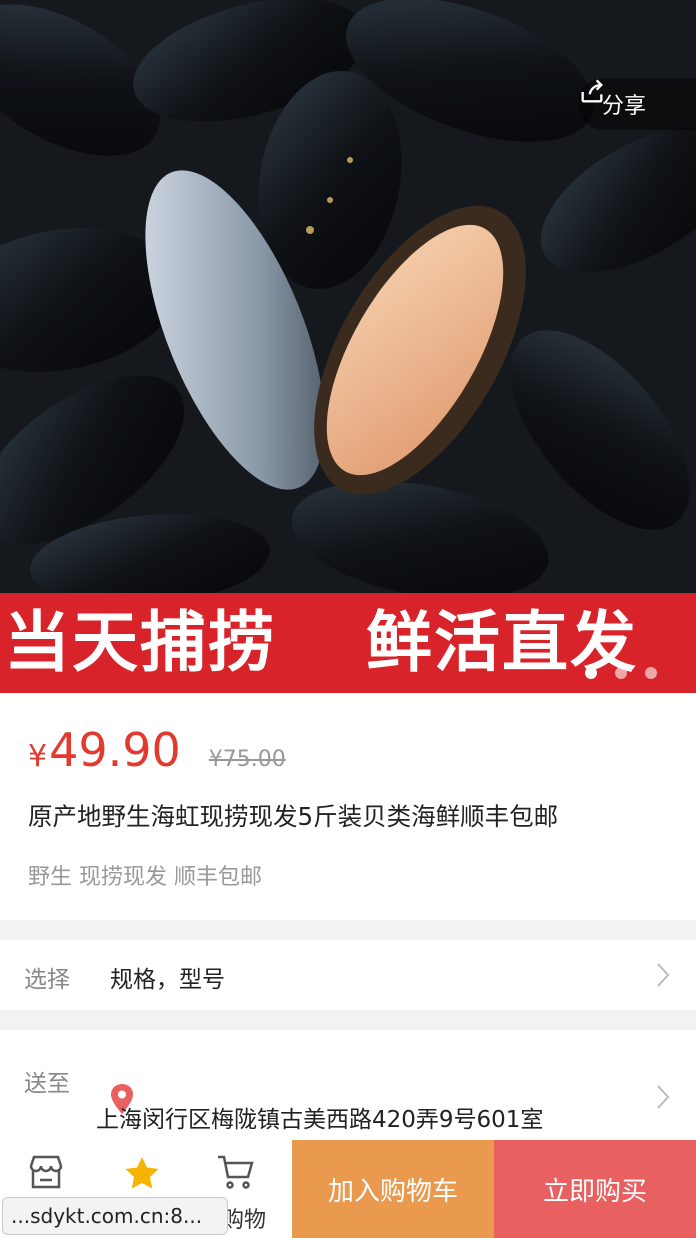  What do you see at coordinates (142, 1172) in the screenshot?
I see `star-icon` at bounding box center [142, 1172].